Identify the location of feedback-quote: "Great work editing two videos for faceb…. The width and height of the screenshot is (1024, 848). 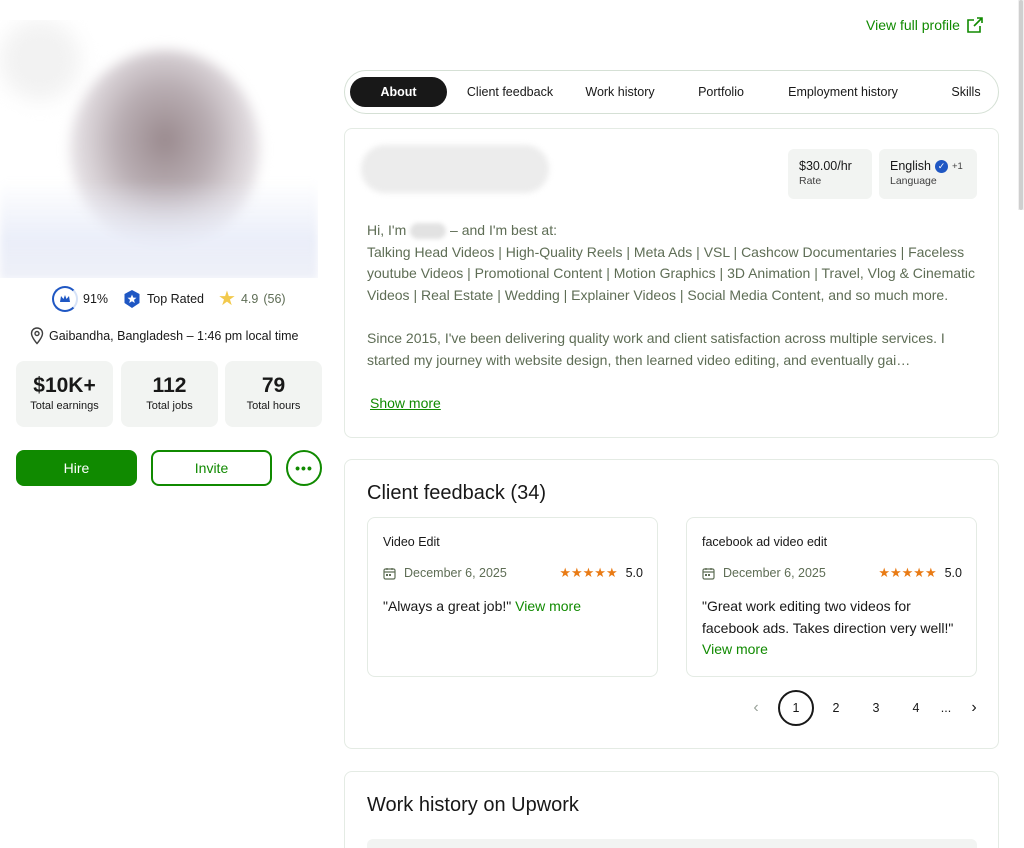
(834, 628).